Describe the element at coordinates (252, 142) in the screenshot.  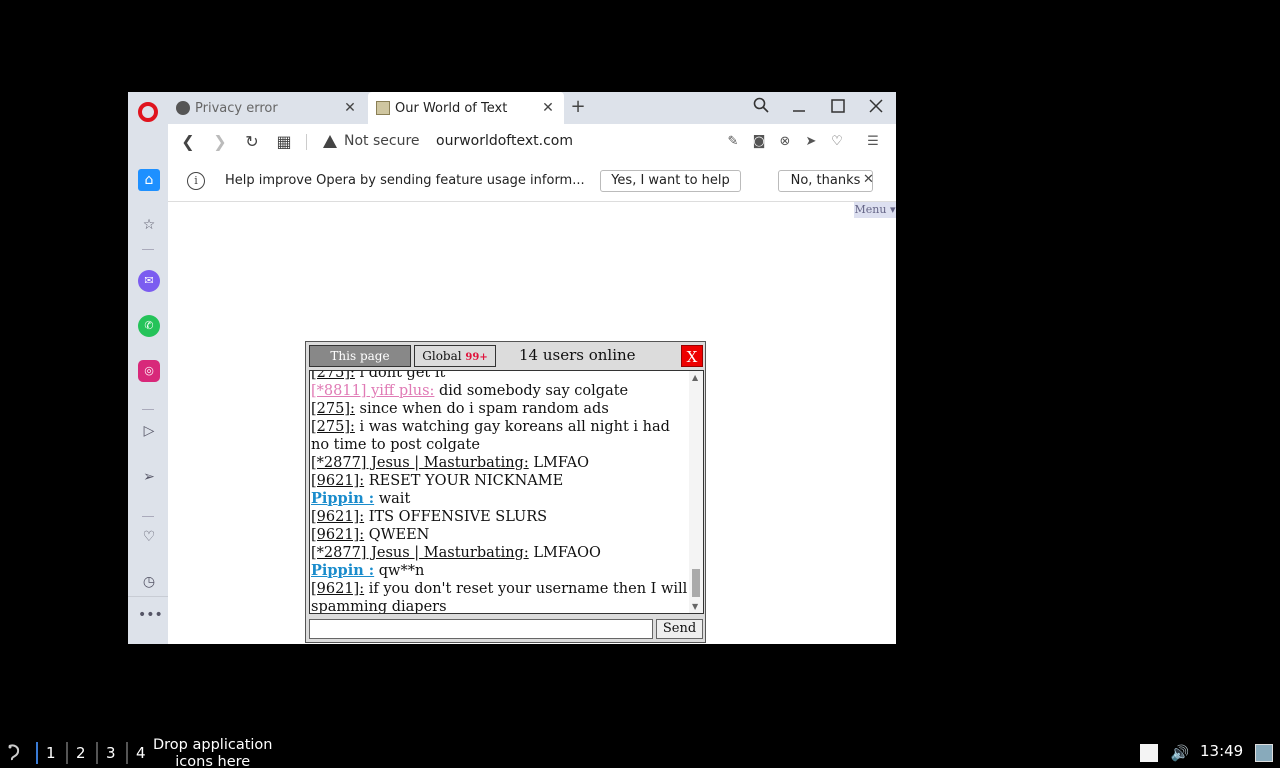
I see `reload-button: ↻` at that location.